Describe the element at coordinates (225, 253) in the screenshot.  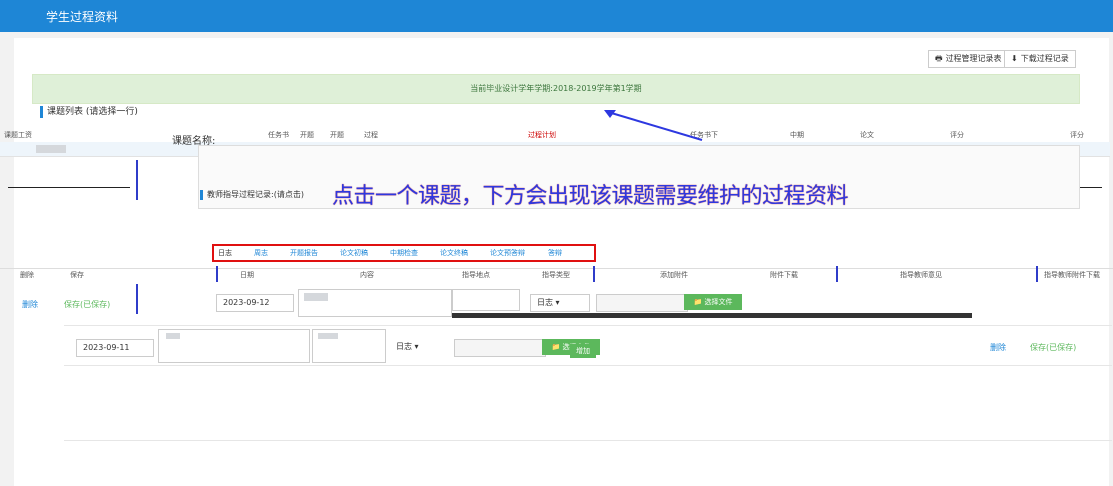
I see `tab-log: 日志` at that location.